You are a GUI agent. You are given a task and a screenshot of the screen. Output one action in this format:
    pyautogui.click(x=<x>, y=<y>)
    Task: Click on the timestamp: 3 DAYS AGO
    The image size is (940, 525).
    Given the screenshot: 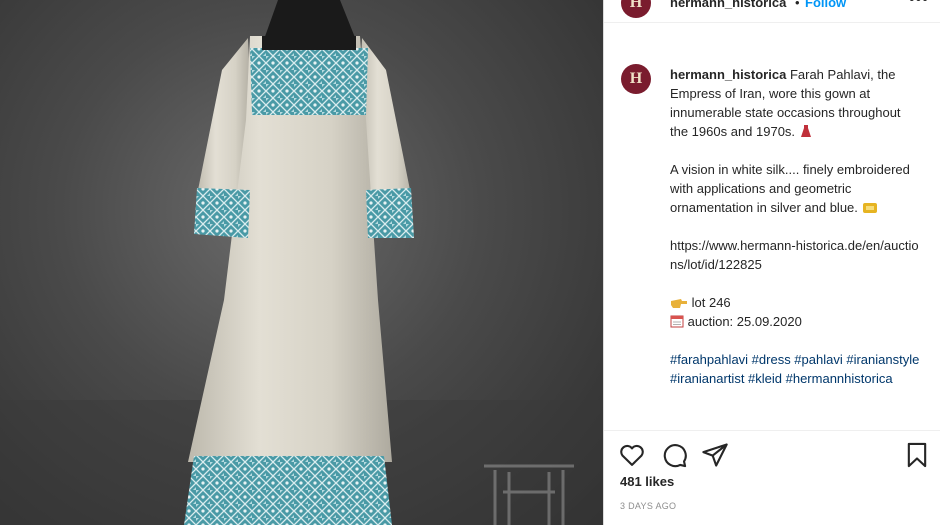 What is the action you would take?
    pyautogui.click(x=648, y=506)
    